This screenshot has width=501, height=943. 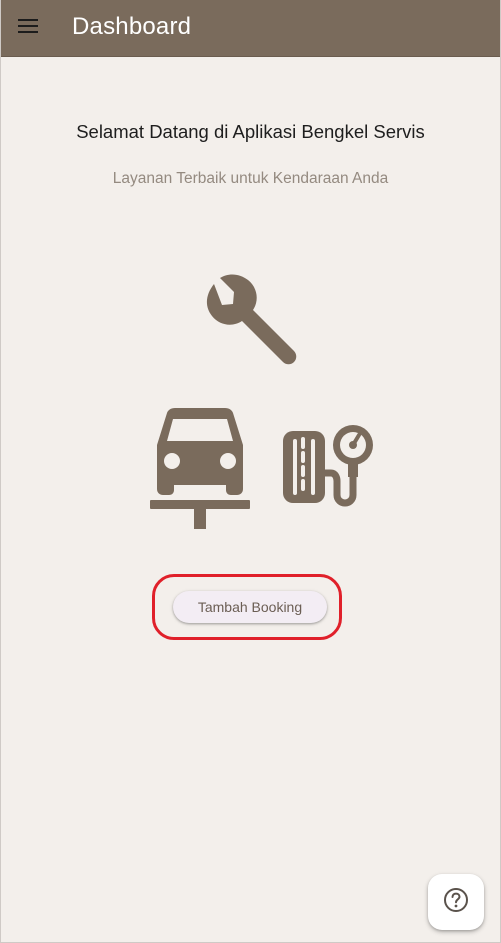 I want to click on menu-icon, so click(x=28, y=28).